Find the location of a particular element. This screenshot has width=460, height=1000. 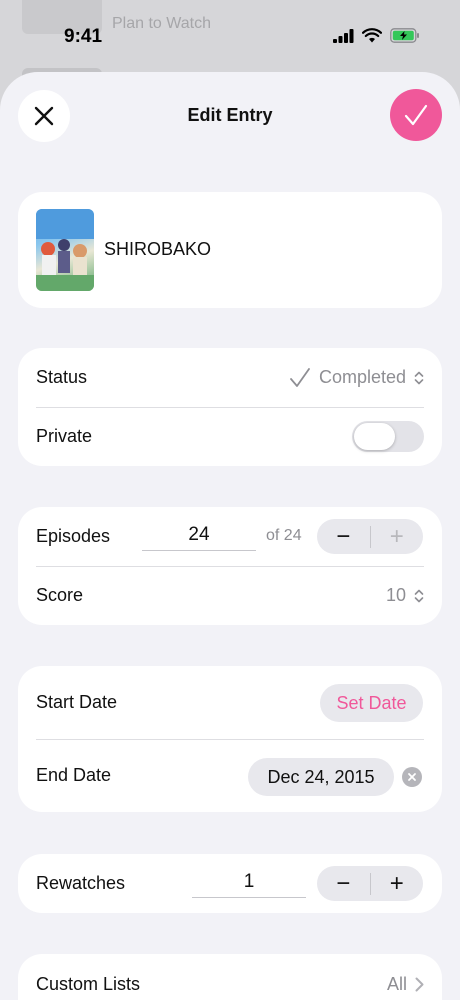

clear-date-icon is located at coordinates (412, 777).